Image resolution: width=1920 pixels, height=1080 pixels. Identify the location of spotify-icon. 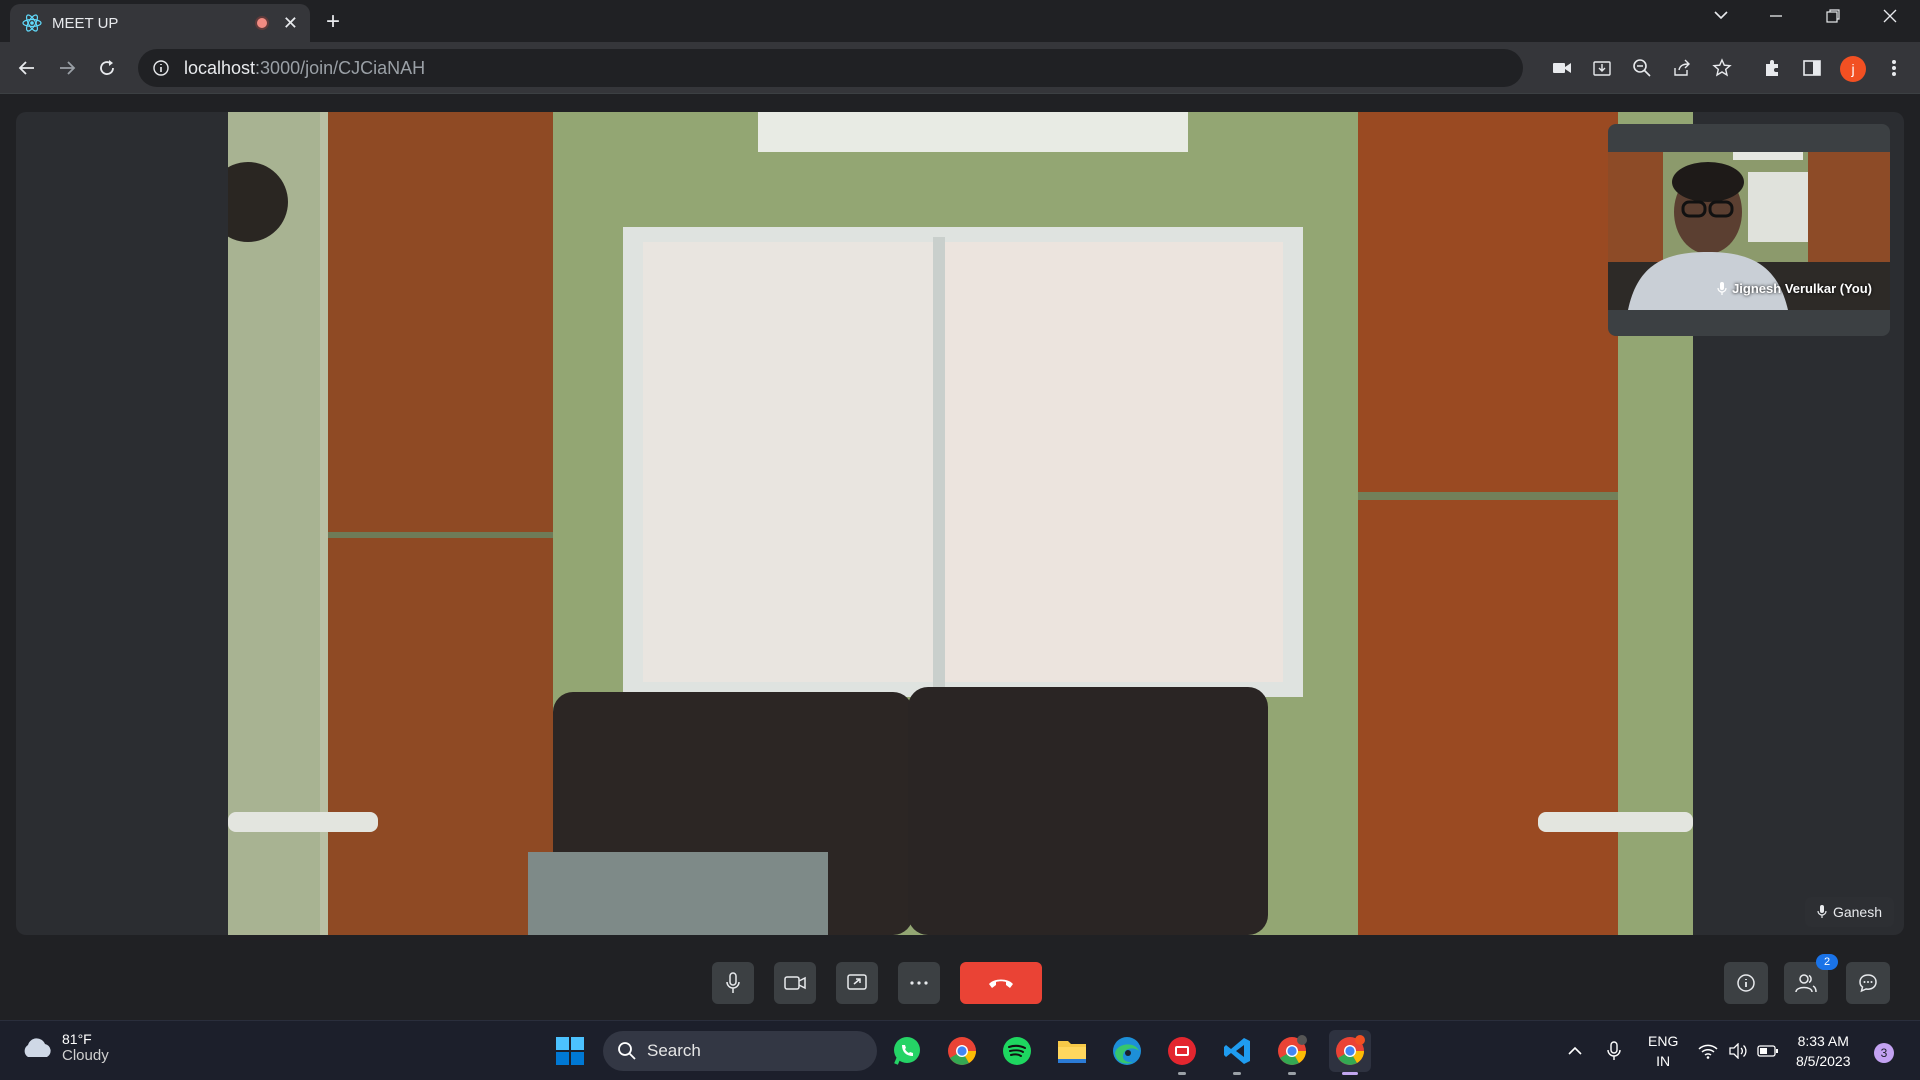
(1017, 1051).